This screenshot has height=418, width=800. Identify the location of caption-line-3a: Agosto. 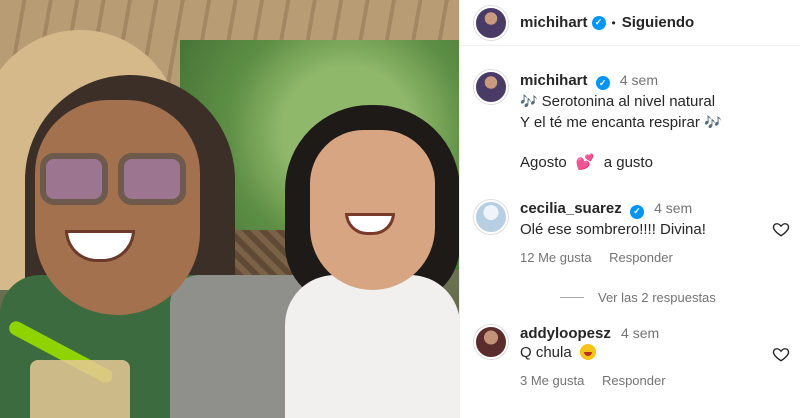
(543, 162).